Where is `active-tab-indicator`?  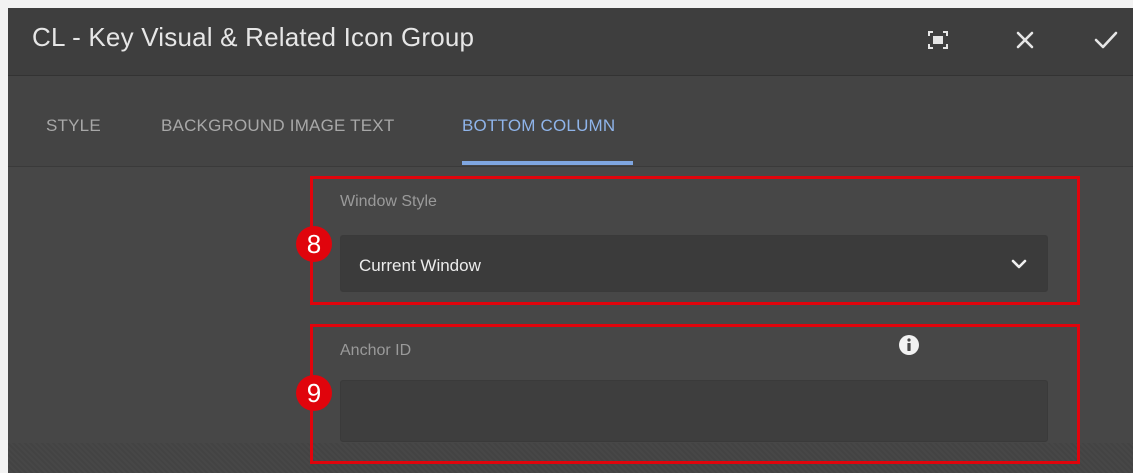 active-tab-indicator is located at coordinates (547, 163).